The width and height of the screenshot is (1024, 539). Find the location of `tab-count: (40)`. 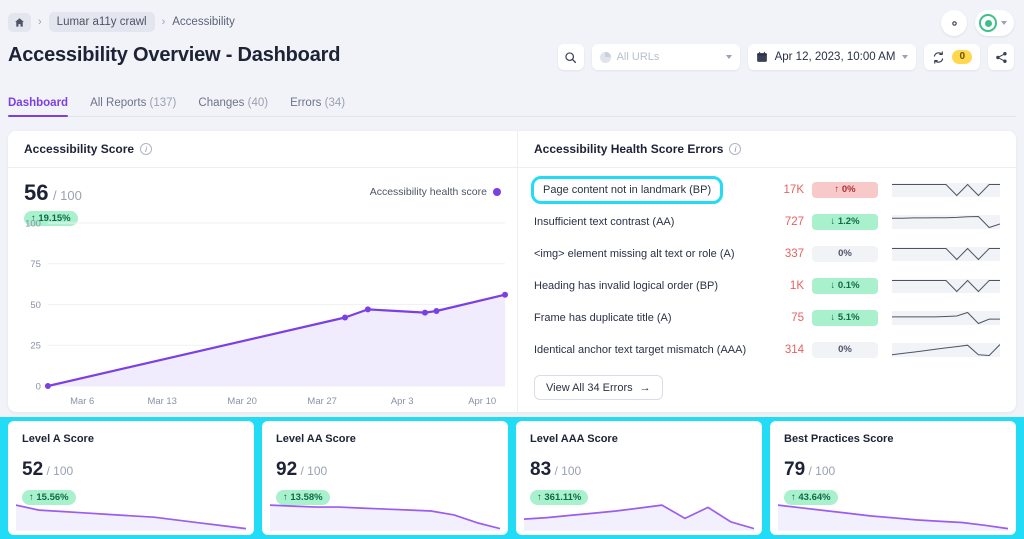

tab-count: (40) is located at coordinates (258, 103).